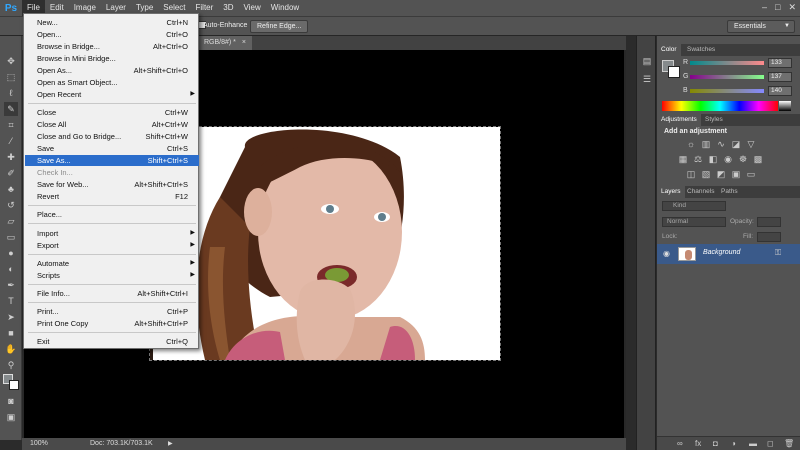 The height and width of the screenshot is (450, 800). What do you see at coordinates (780, 77) in the screenshot?
I see `green-value: 137` at bounding box center [780, 77].